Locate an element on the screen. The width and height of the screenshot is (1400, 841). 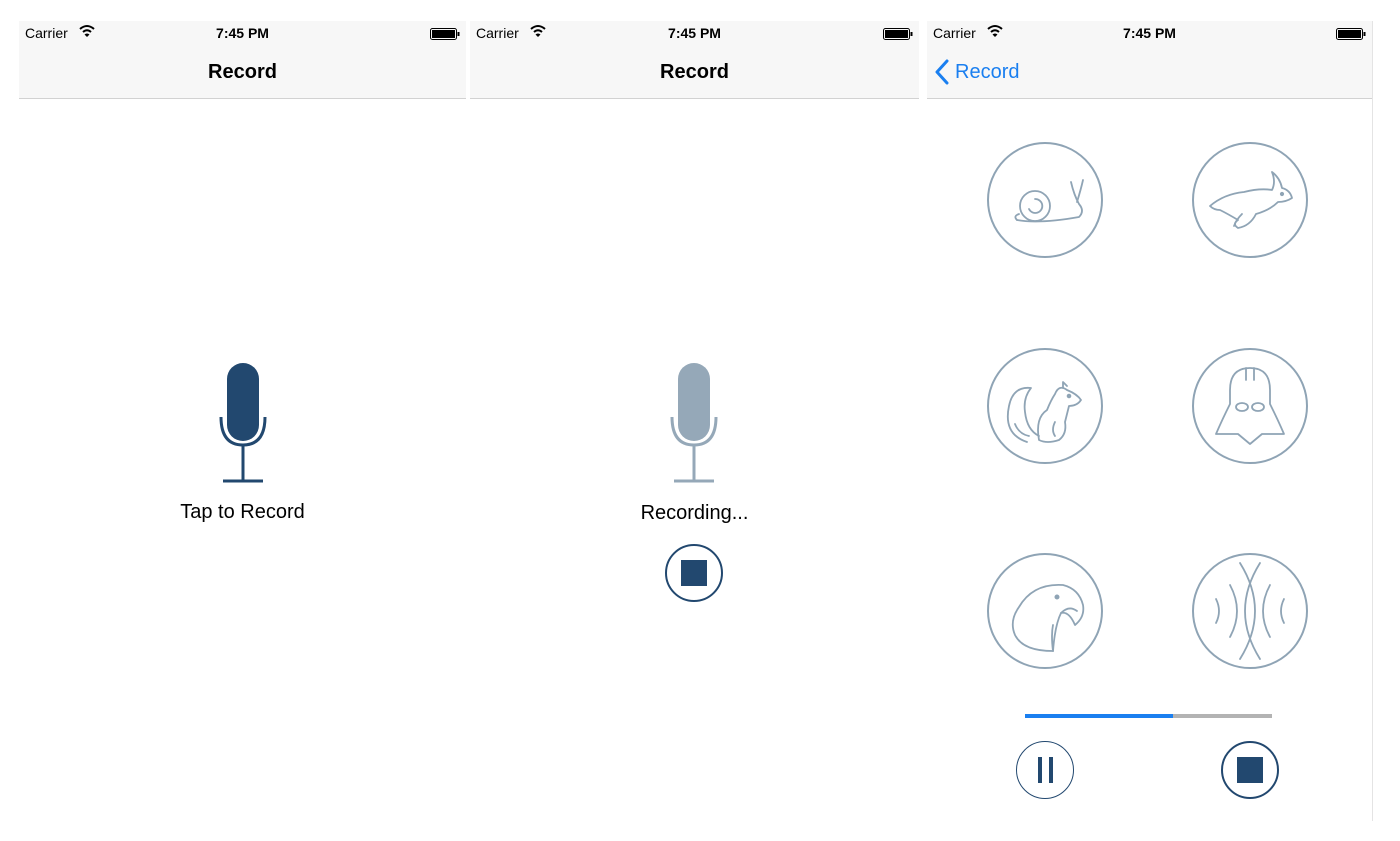
stop-recording-button is located at coordinates (694, 573).